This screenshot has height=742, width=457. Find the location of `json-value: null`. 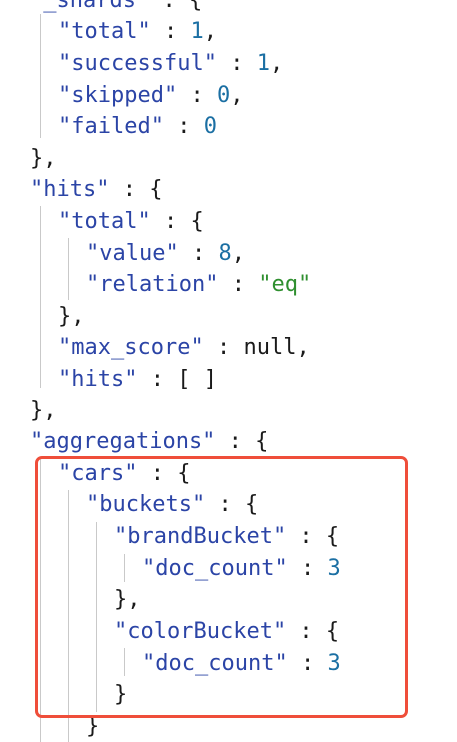

json-value: null is located at coordinates (270, 347).